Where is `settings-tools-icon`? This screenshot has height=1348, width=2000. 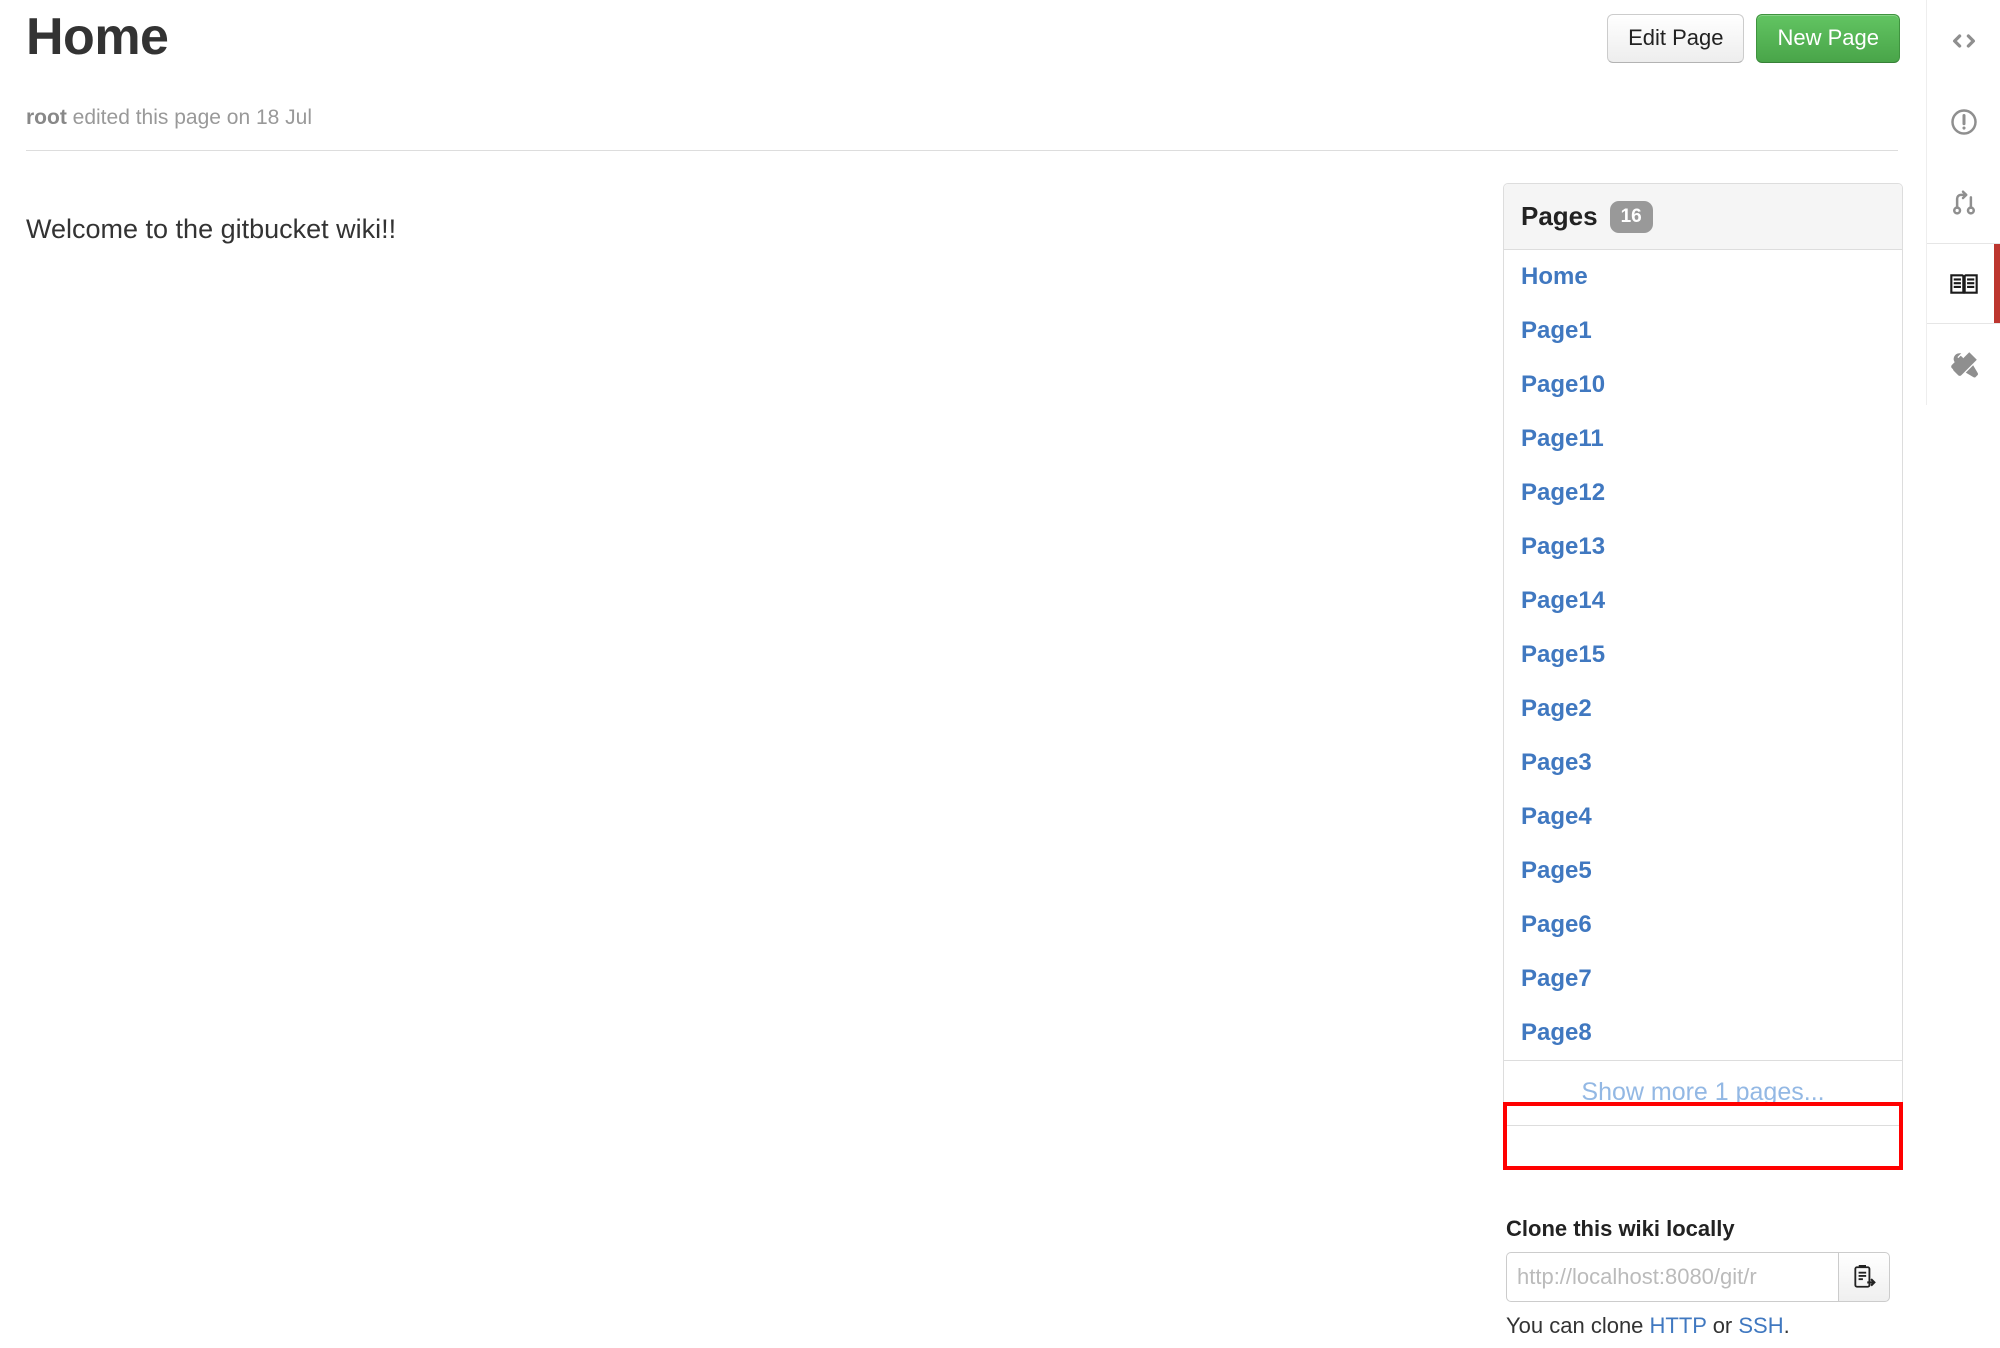
settings-tools-icon is located at coordinates (1964, 365).